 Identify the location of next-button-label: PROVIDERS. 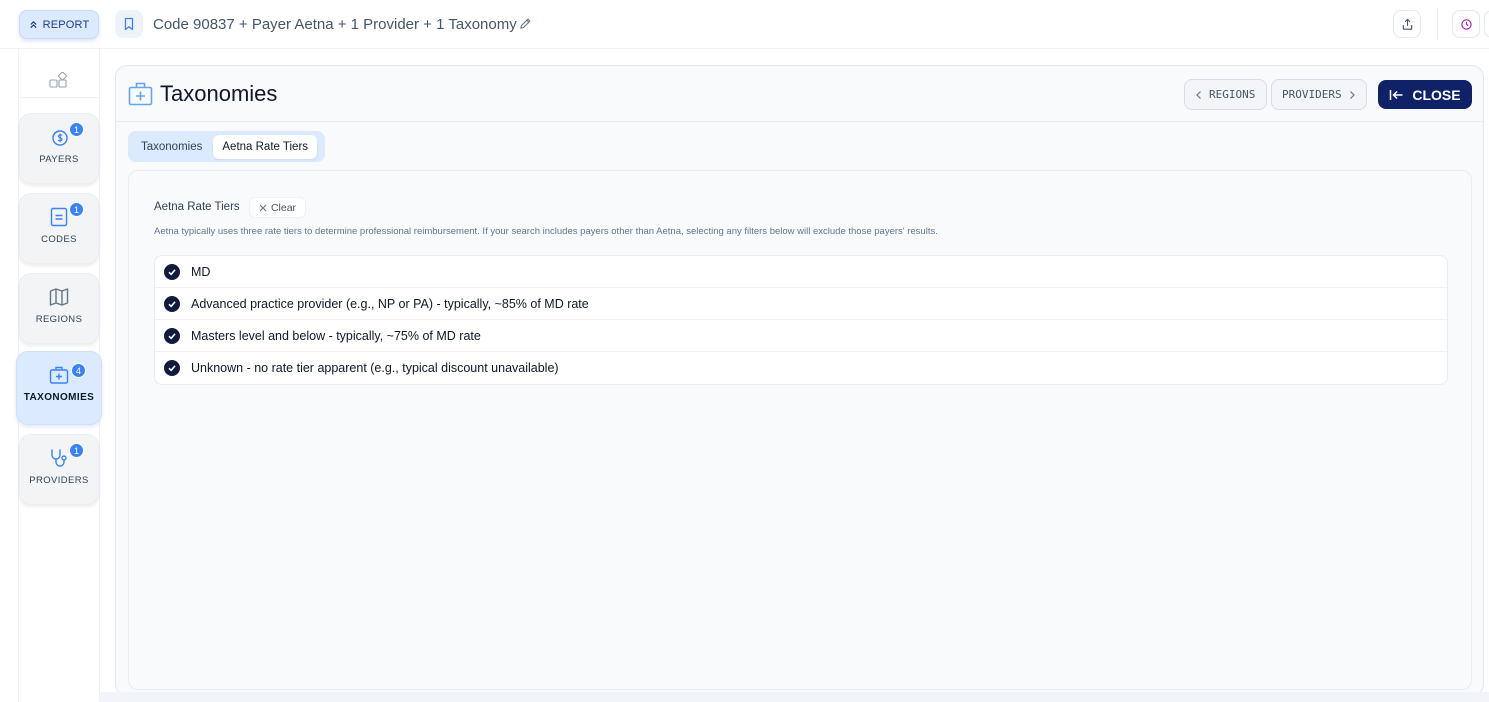
(1312, 94).